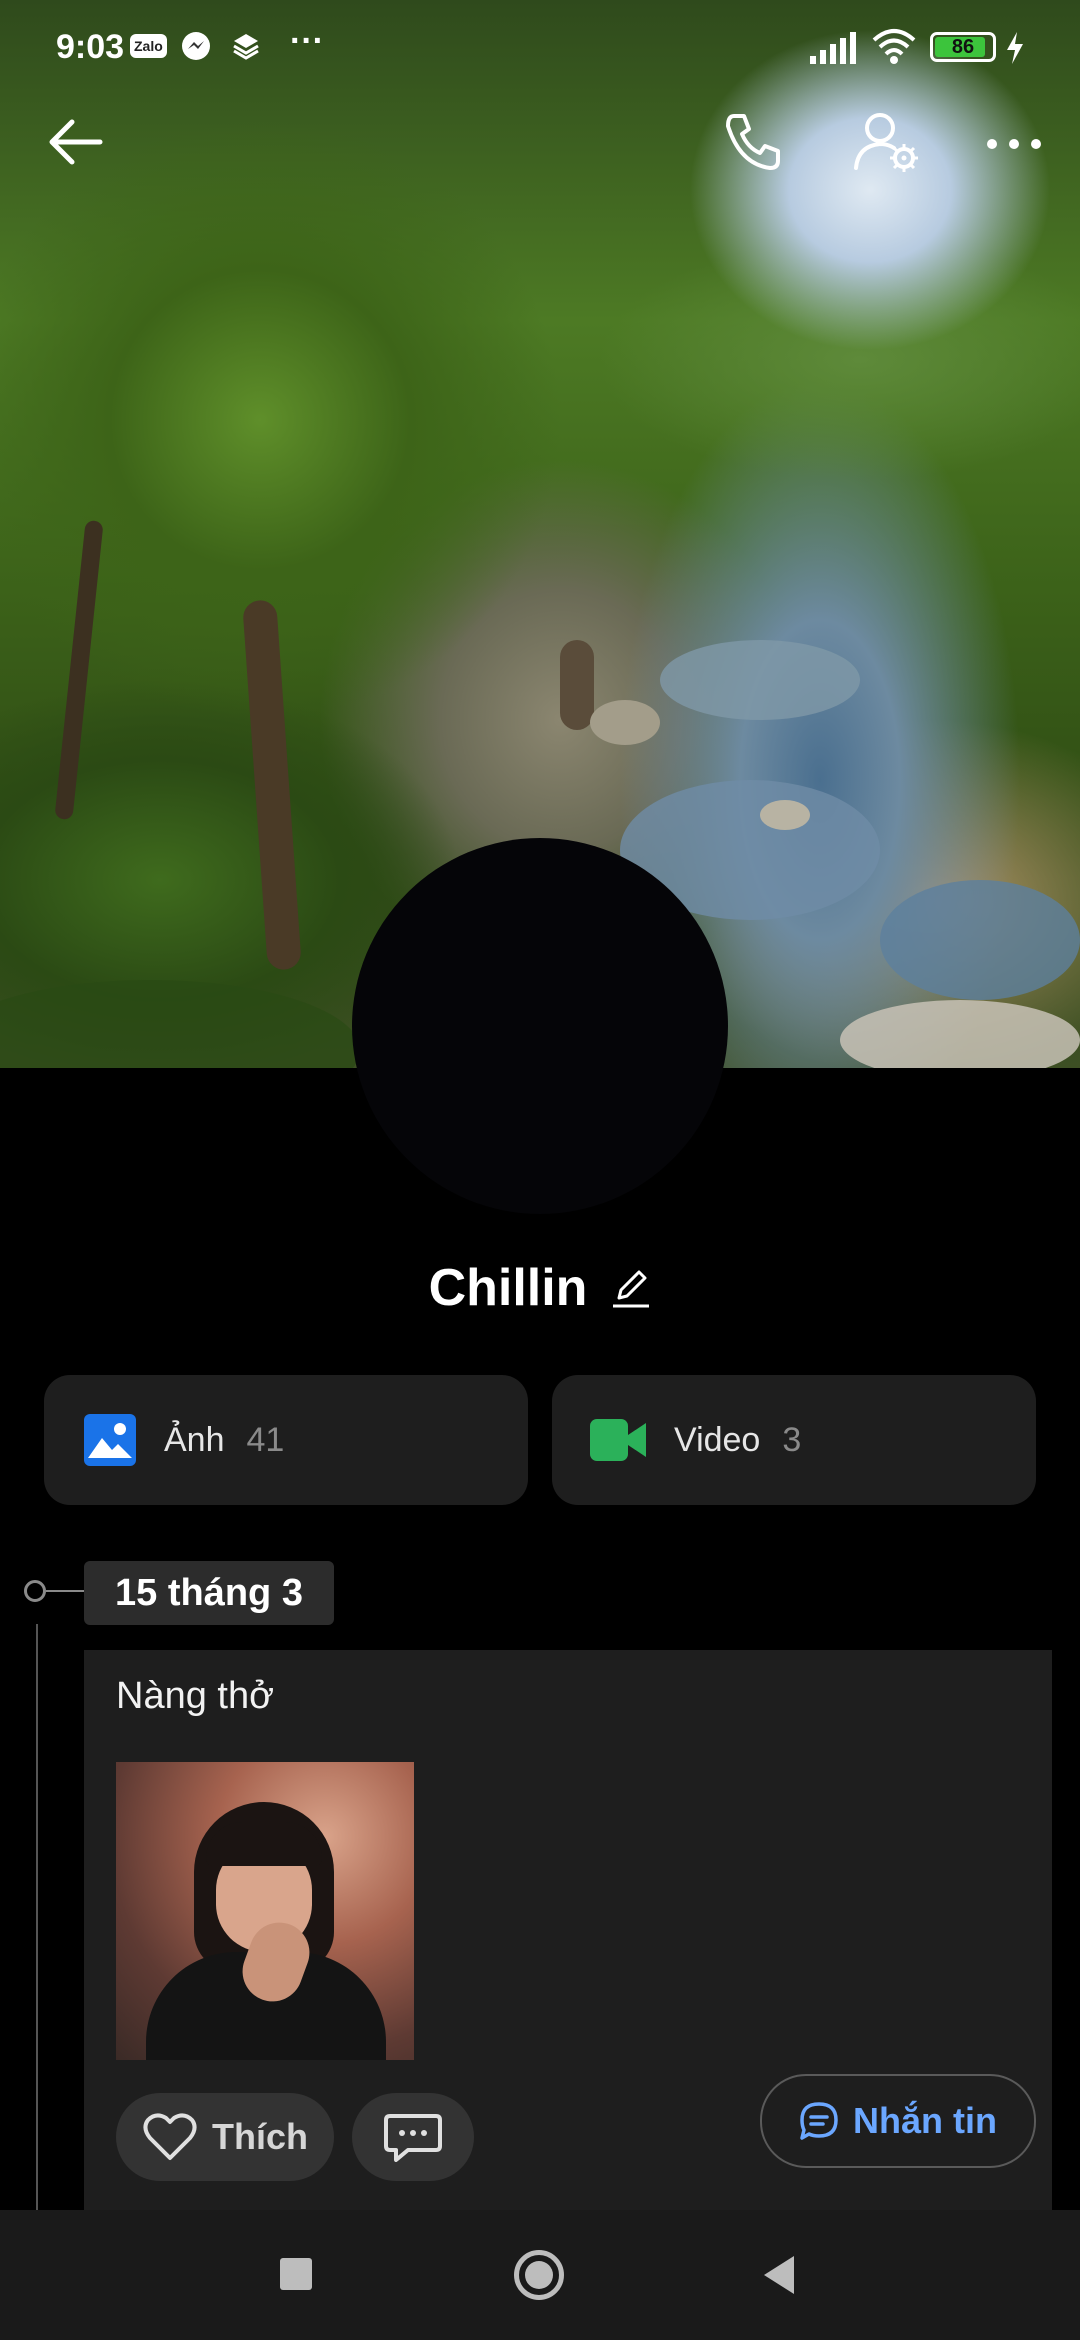 The image size is (1080, 2340). I want to click on status-more-indicator: ···, so click(307, 41).